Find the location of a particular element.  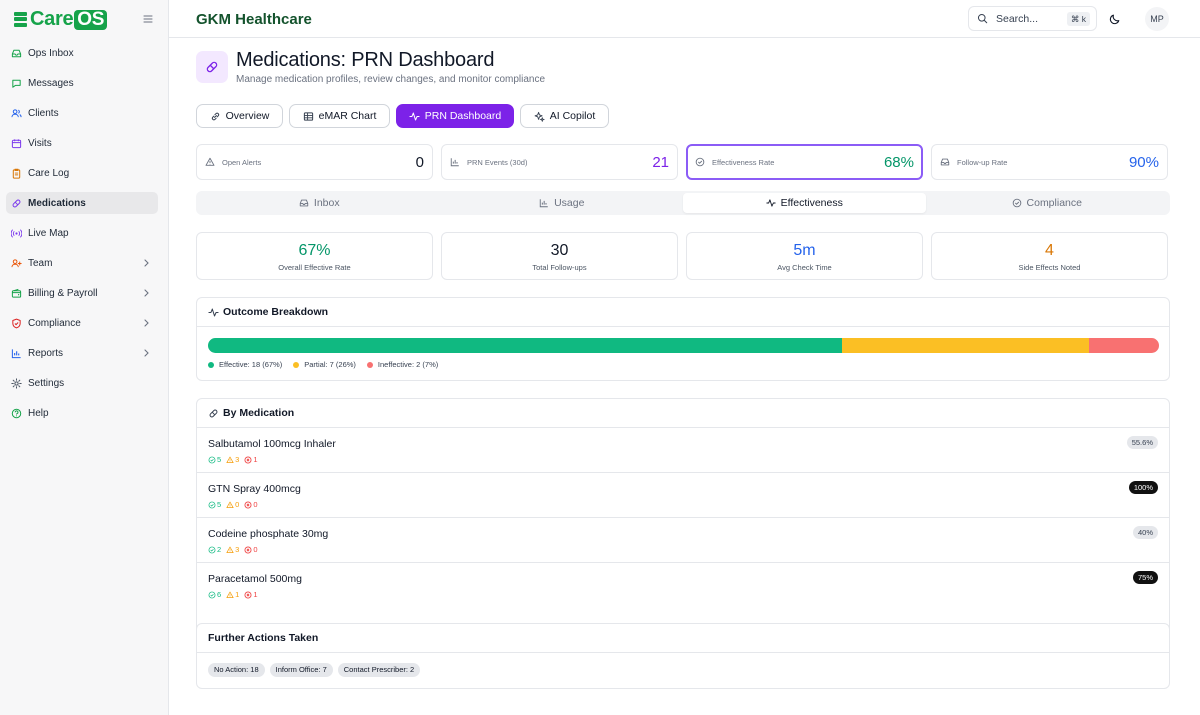

tab-ai-copilot: AI Copilot is located at coordinates (564, 116).